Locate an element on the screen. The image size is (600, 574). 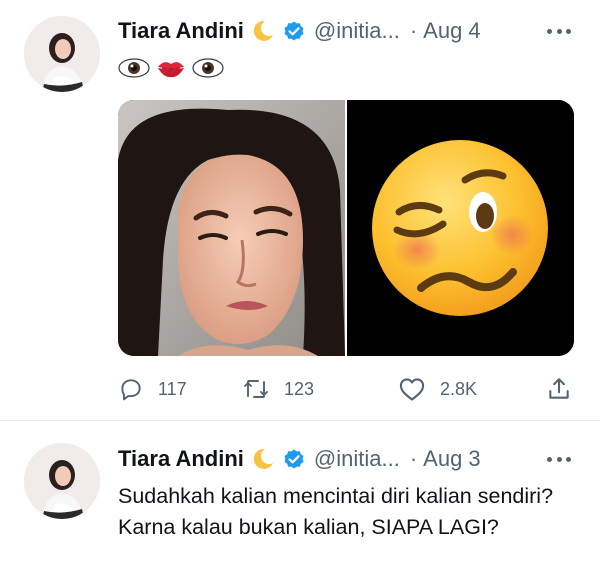
reply-count: 117 is located at coordinates (172, 388).